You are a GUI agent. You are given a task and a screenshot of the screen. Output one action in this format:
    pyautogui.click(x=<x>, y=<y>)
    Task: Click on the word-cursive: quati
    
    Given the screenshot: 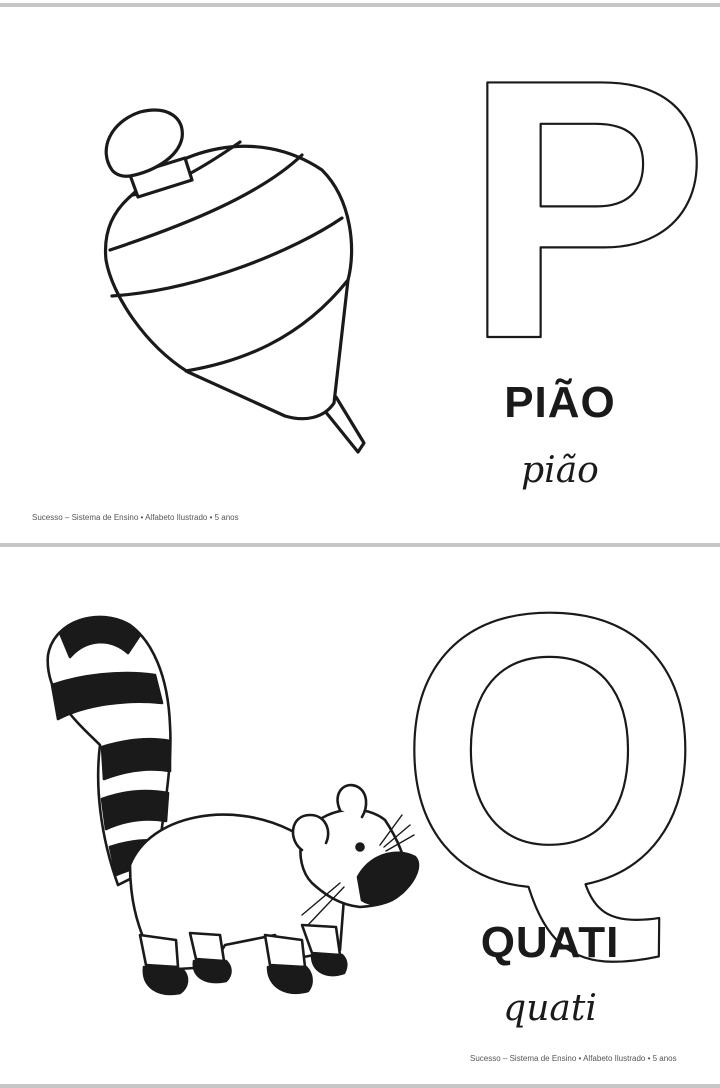 What is the action you would take?
    pyautogui.click(x=550, y=1008)
    